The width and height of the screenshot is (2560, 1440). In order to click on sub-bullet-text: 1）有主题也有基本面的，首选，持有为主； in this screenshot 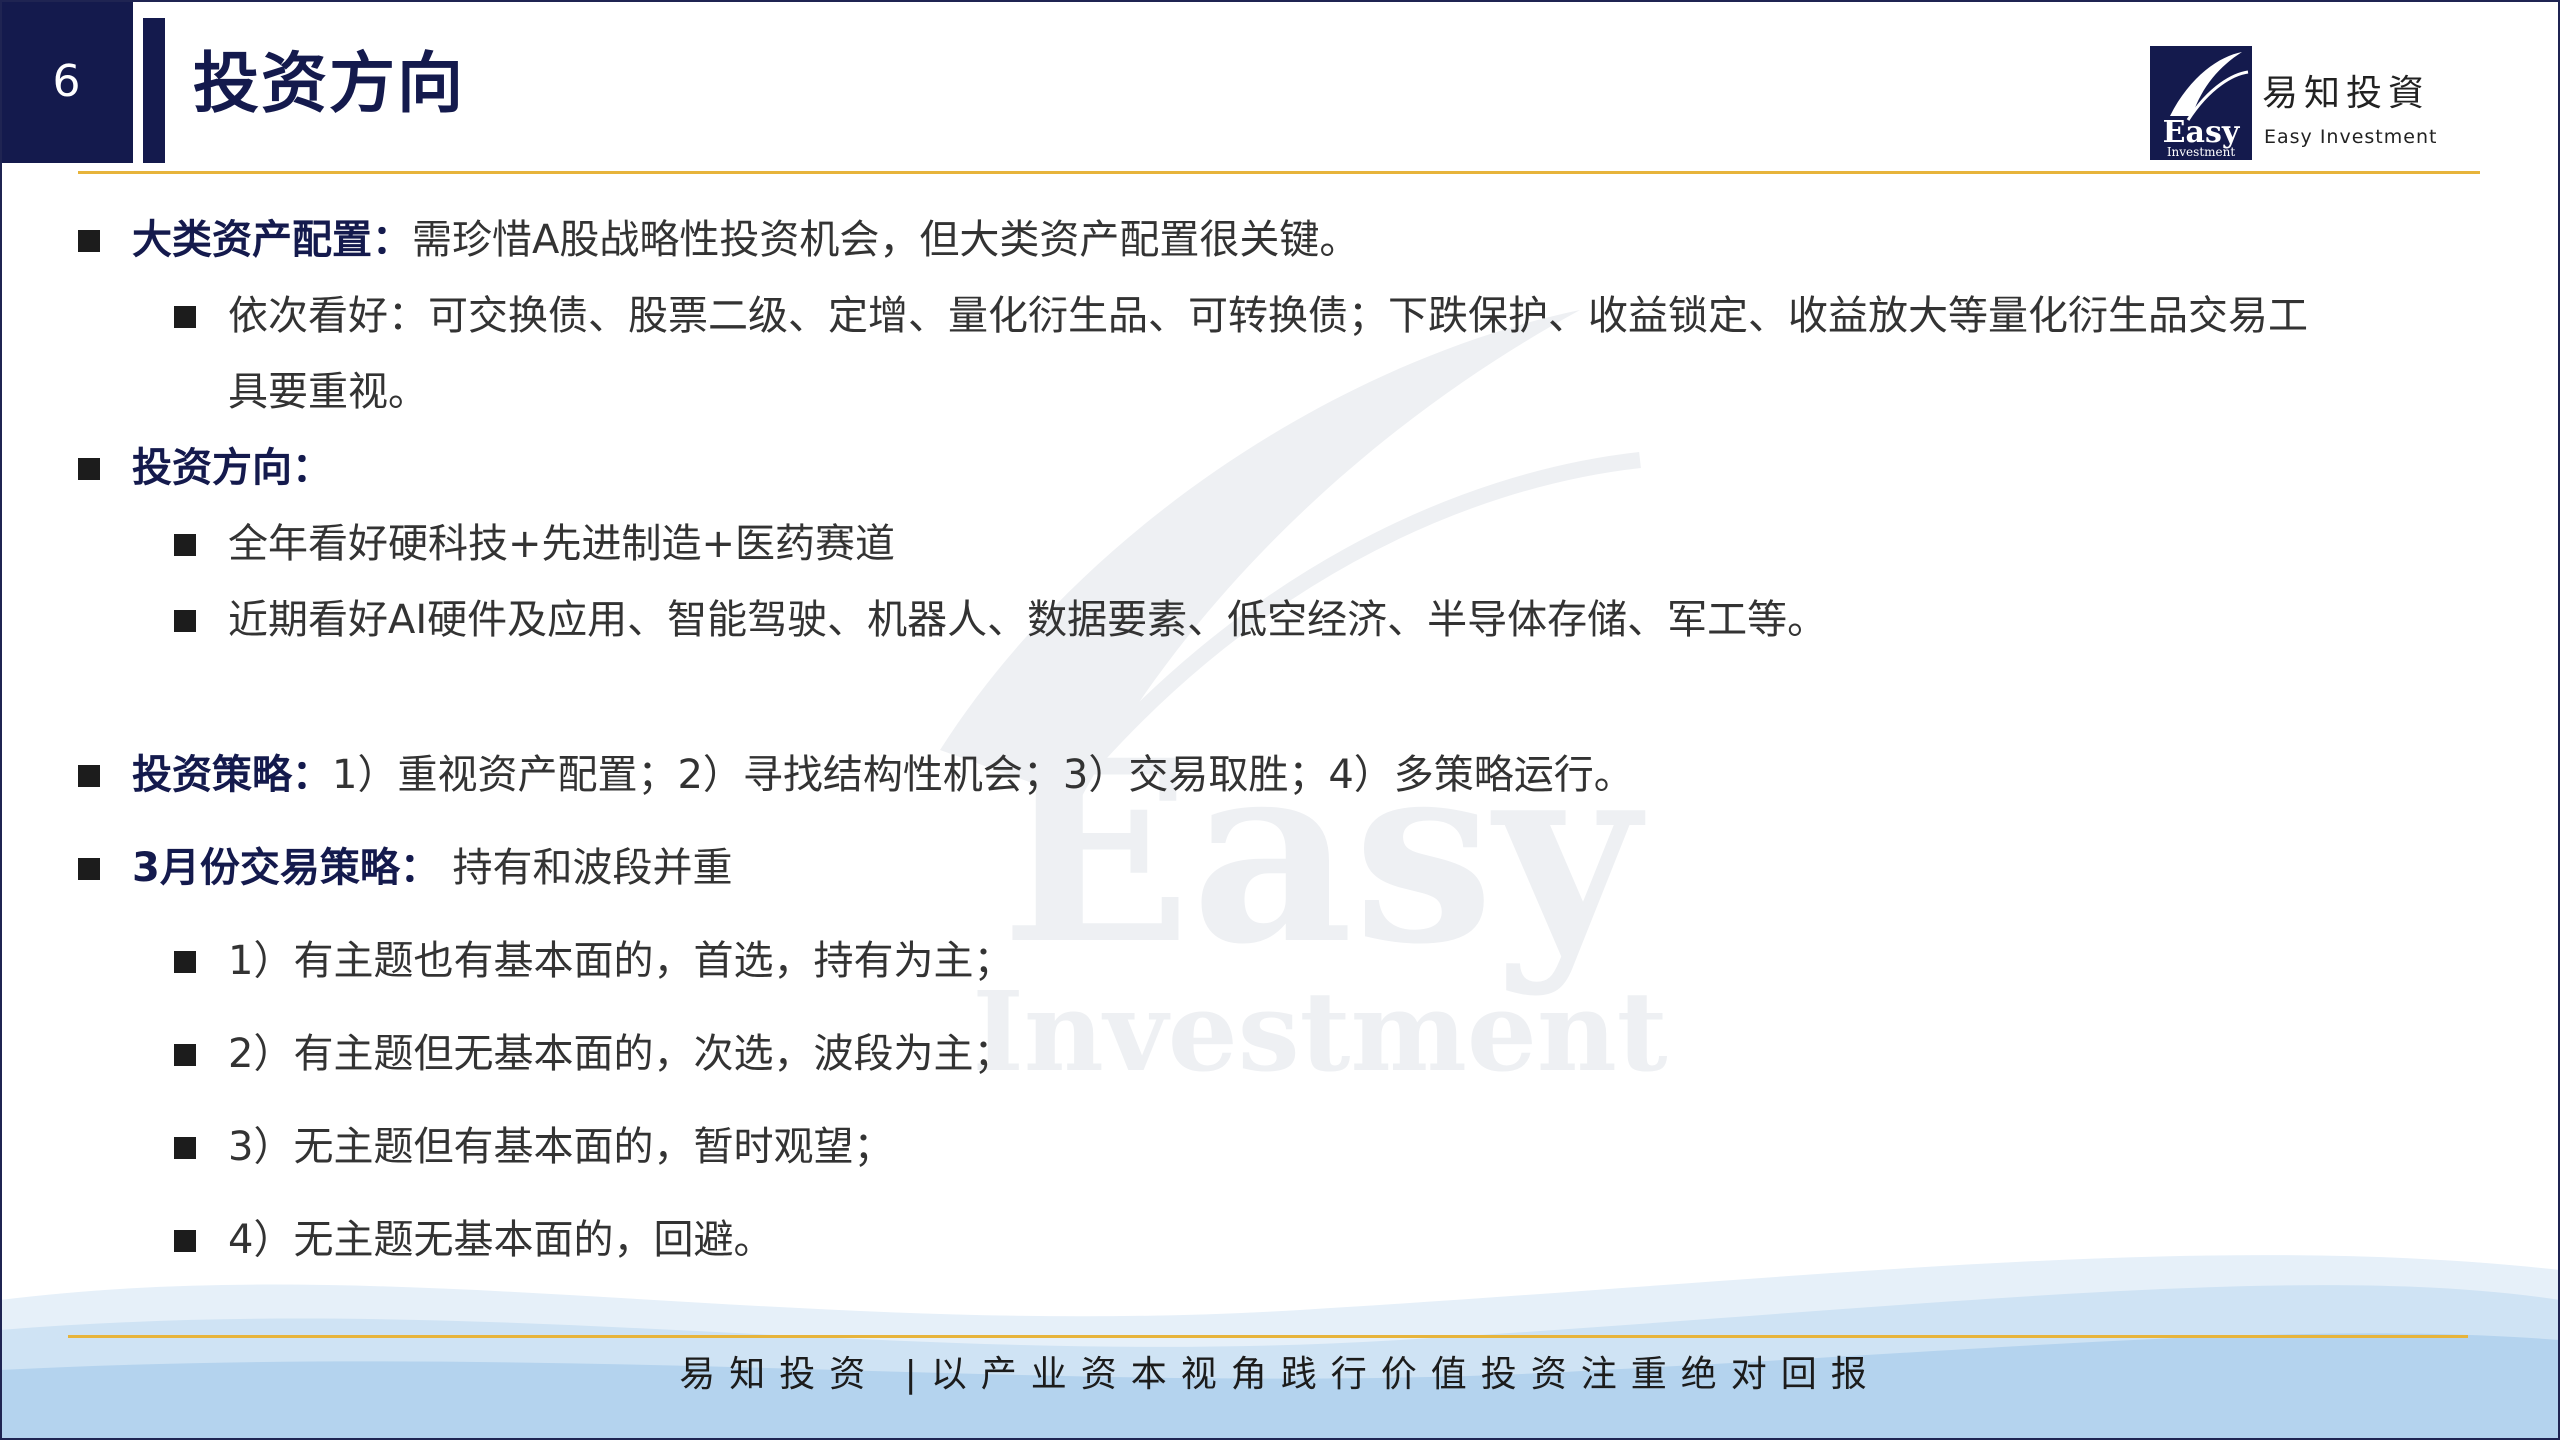, I will do `click(621, 961)`.